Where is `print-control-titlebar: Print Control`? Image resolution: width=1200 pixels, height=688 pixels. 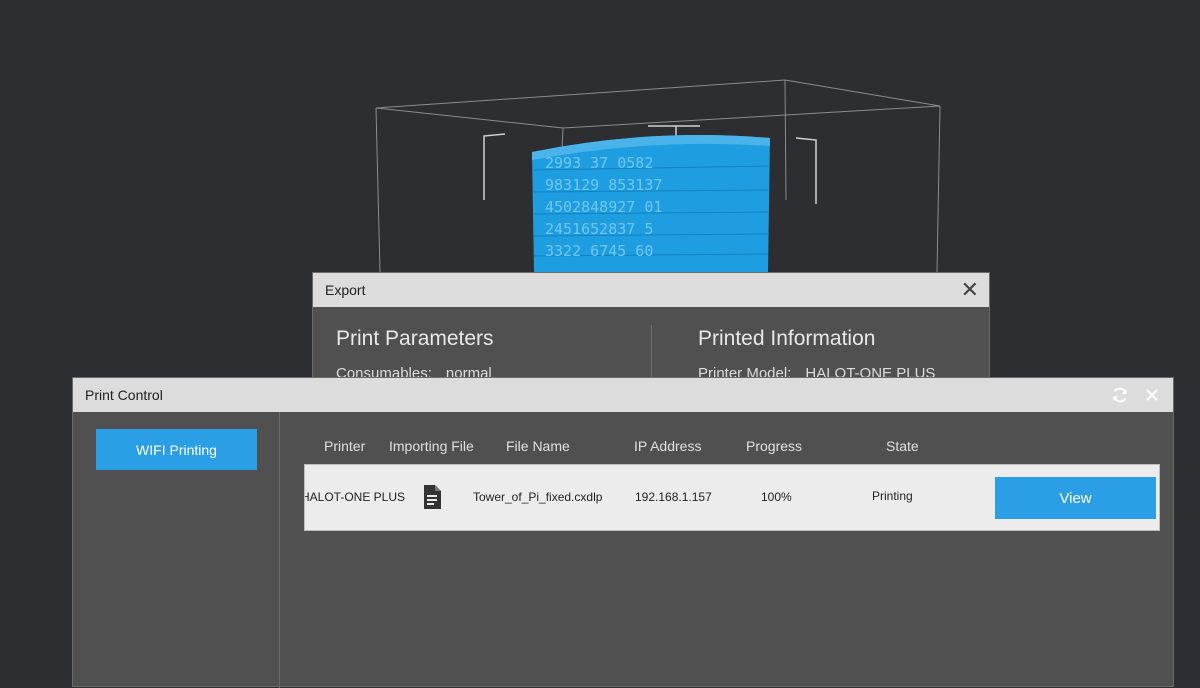
print-control-titlebar: Print Control is located at coordinates (623, 395).